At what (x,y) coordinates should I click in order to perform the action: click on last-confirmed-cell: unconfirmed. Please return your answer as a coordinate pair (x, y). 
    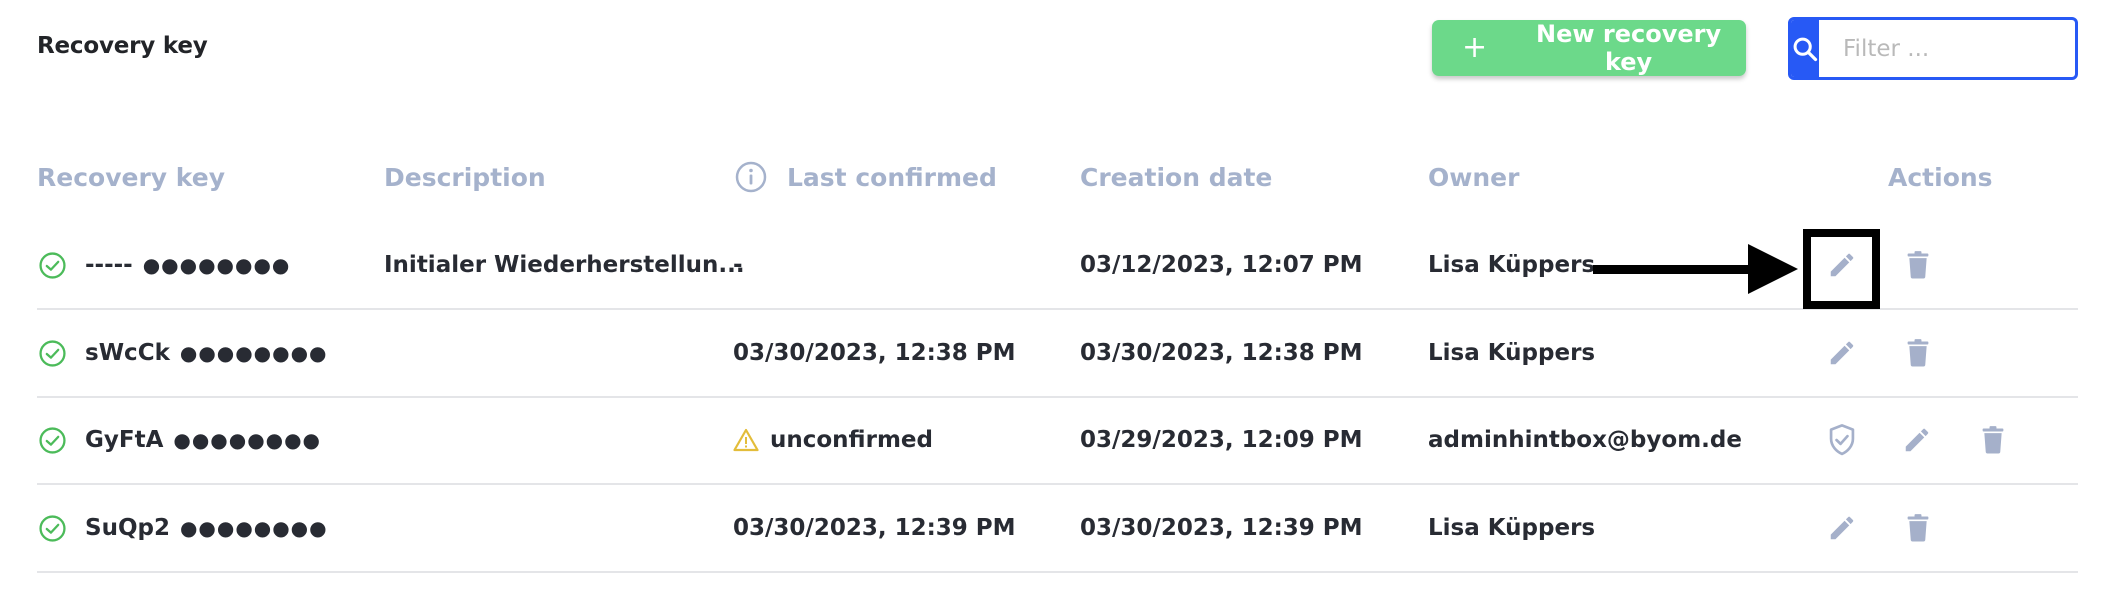
    Looking at the image, I should click on (833, 440).